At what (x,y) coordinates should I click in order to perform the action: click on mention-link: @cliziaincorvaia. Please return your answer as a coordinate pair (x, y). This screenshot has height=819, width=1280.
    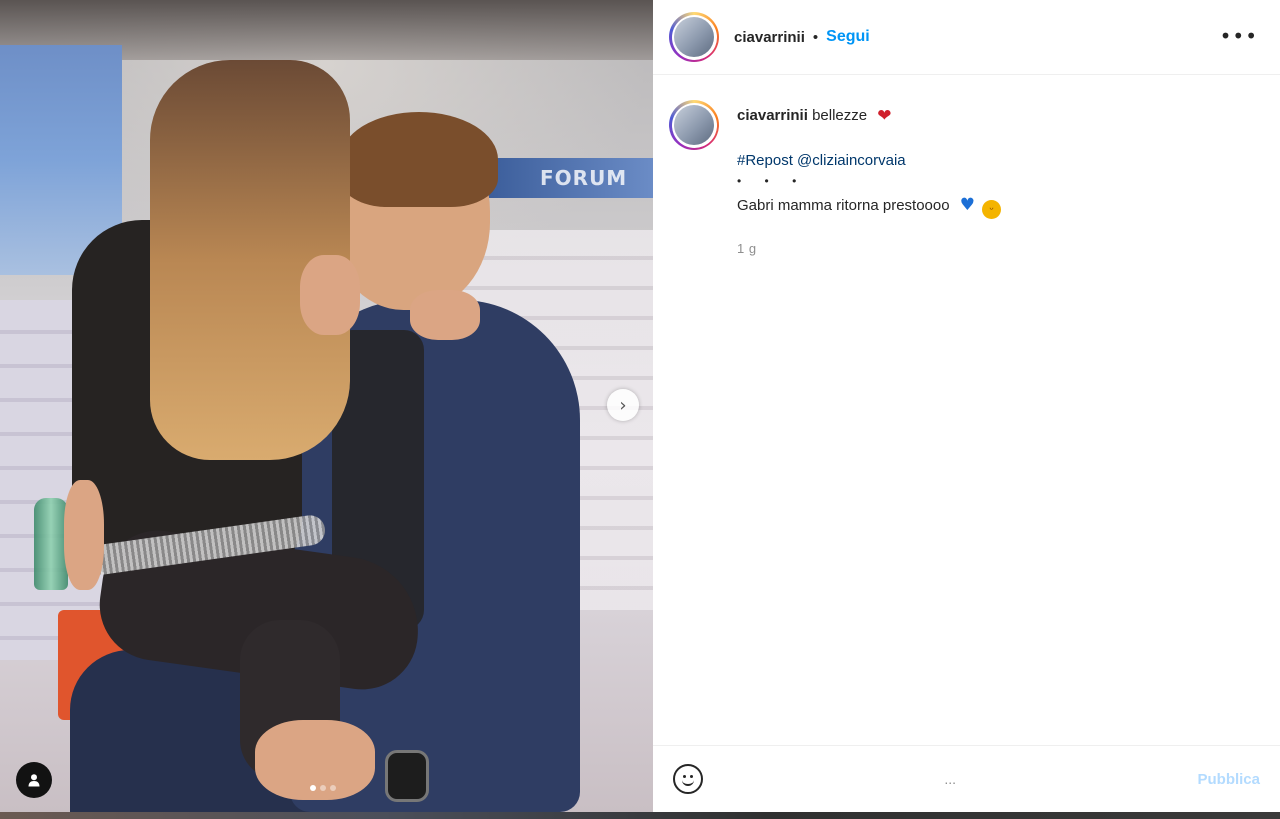
    Looking at the image, I should click on (851, 160).